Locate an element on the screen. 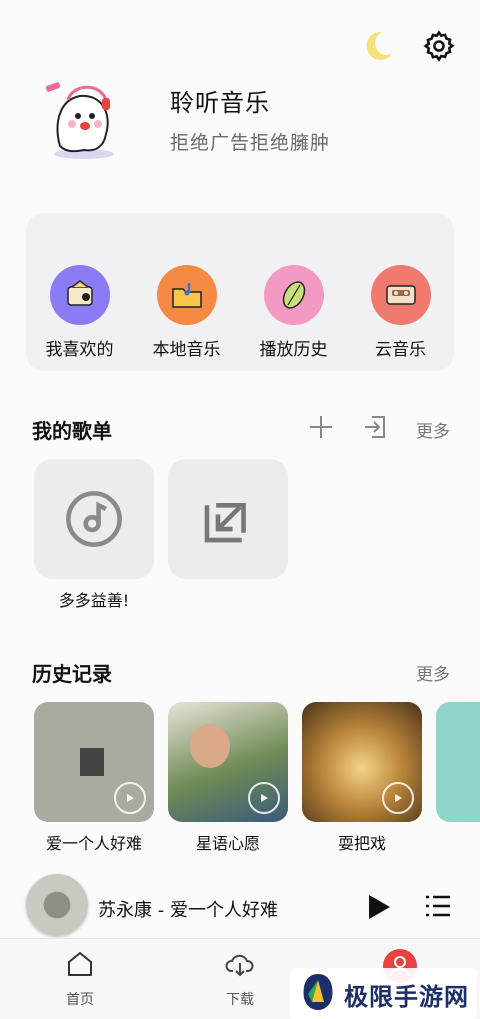 This screenshot has width=480, height=1019. history-item: 爱一个人好难 is located at coordinates (94, 778).